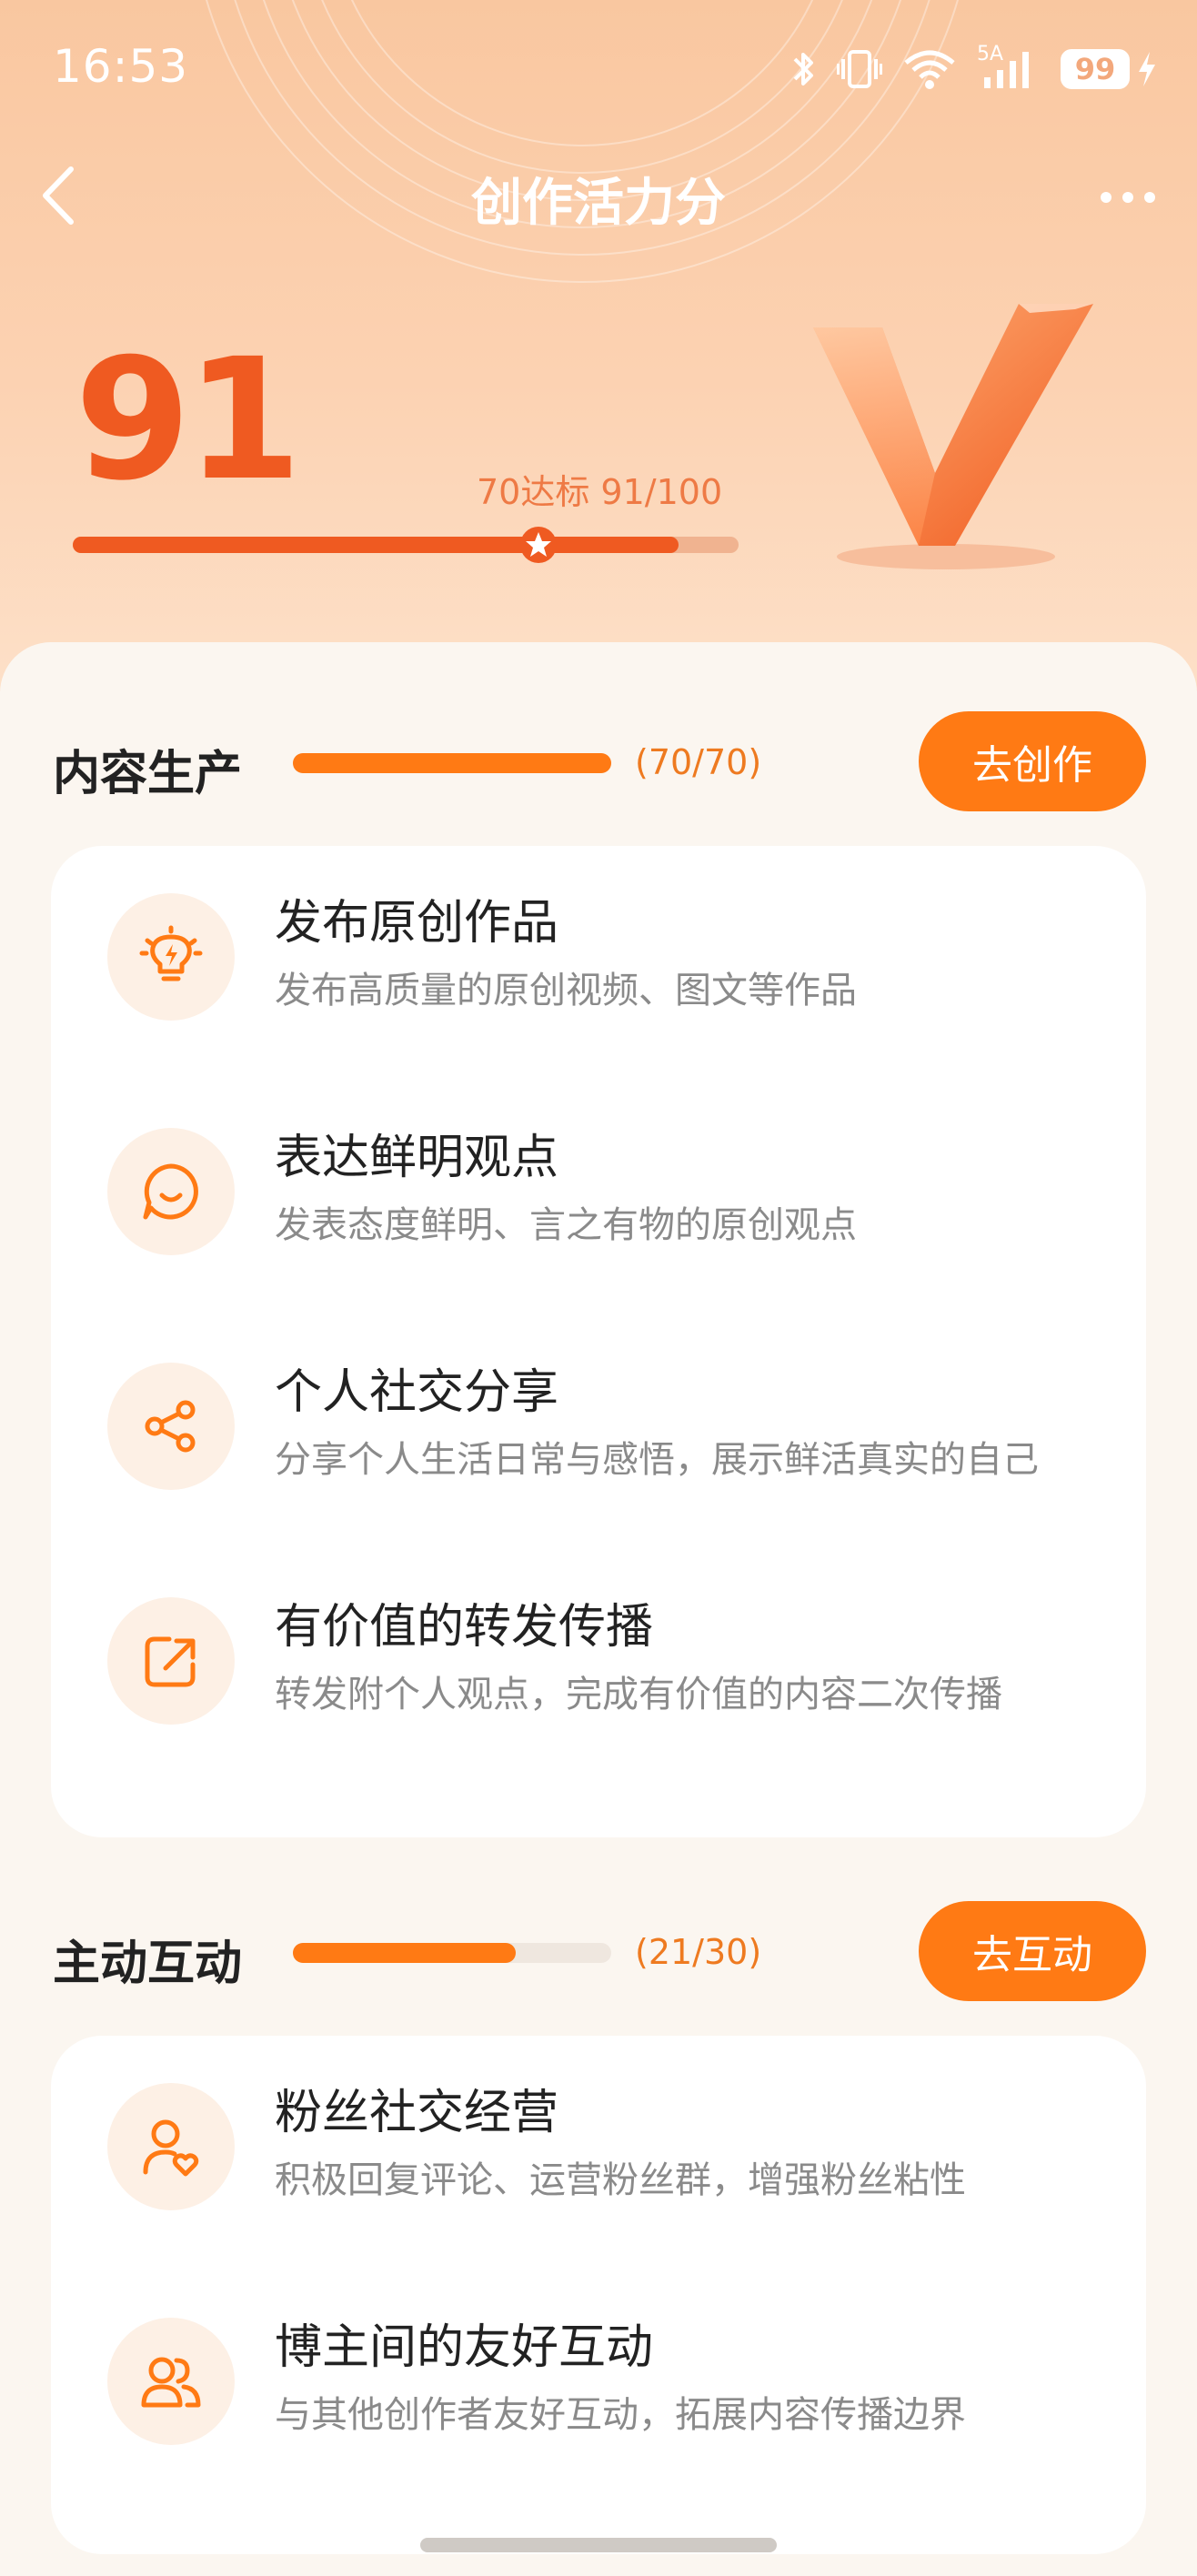 The height and width of the screenshot is (2576, 1197). Describe the element at coordinates (657, 1460) in the screenshot. I see `item-description: 分享个人生活日常与感悟，展示鲜活真实的自己` at that location.